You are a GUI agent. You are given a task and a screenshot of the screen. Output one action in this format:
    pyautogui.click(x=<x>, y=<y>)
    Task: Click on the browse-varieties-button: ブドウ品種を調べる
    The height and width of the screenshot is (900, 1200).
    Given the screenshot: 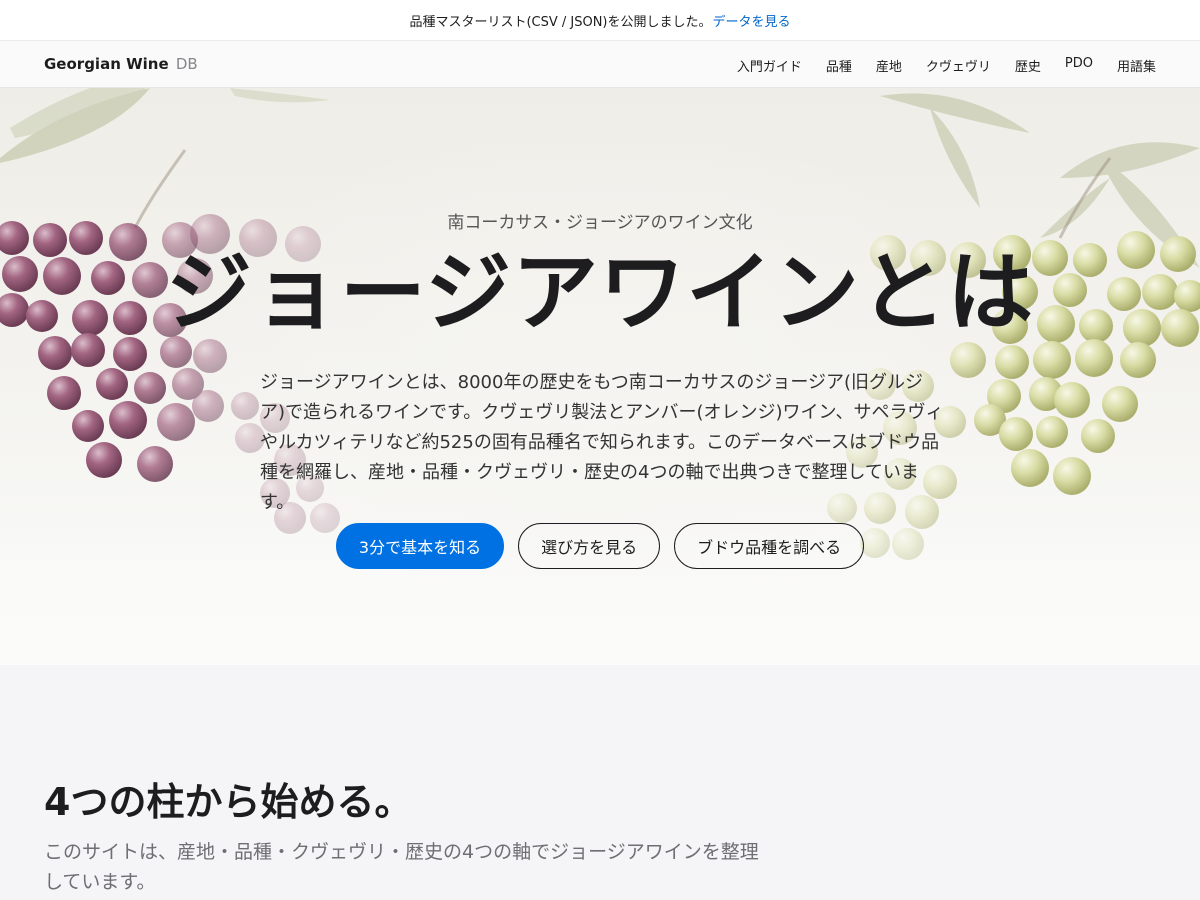 What is the action you would take?
    pyautogui.click(x=769, y=546)
    